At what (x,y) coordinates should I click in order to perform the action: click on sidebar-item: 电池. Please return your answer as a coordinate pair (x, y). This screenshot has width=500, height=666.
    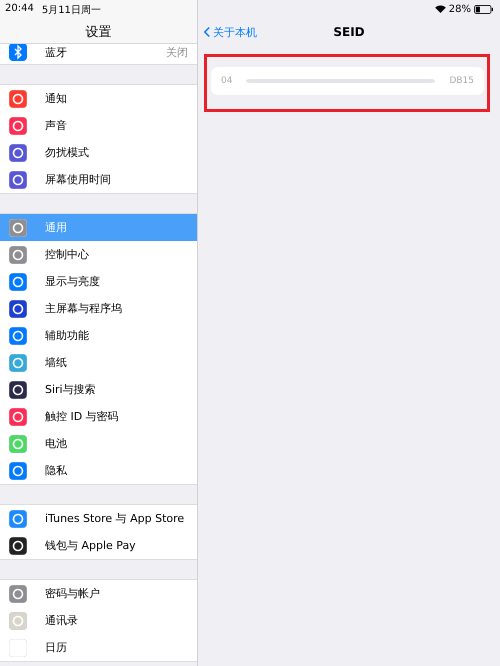
    Looking at the image, I should click on (98, 443).